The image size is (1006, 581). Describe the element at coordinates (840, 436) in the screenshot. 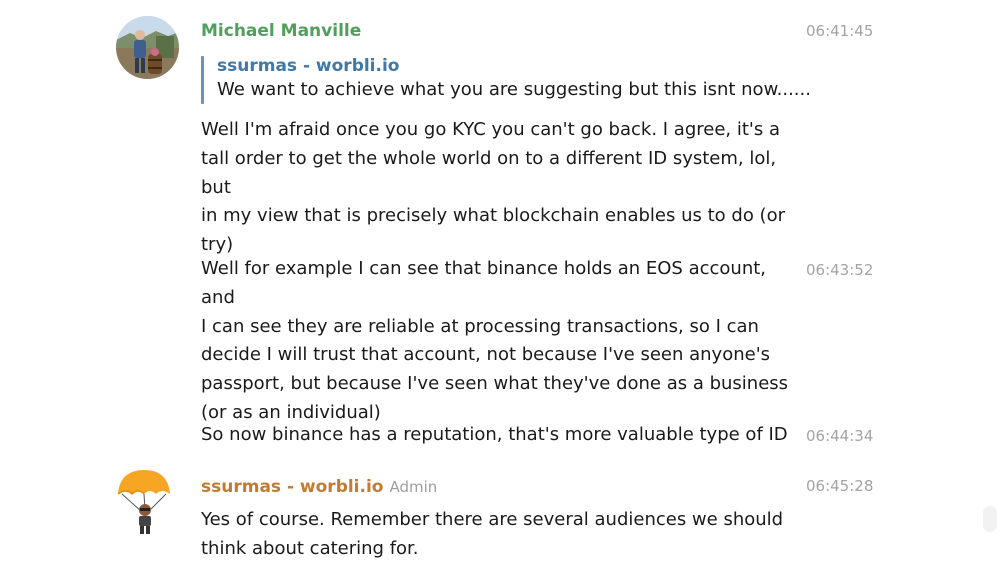

I see `message-timestamp: 06:44:34` at that location.